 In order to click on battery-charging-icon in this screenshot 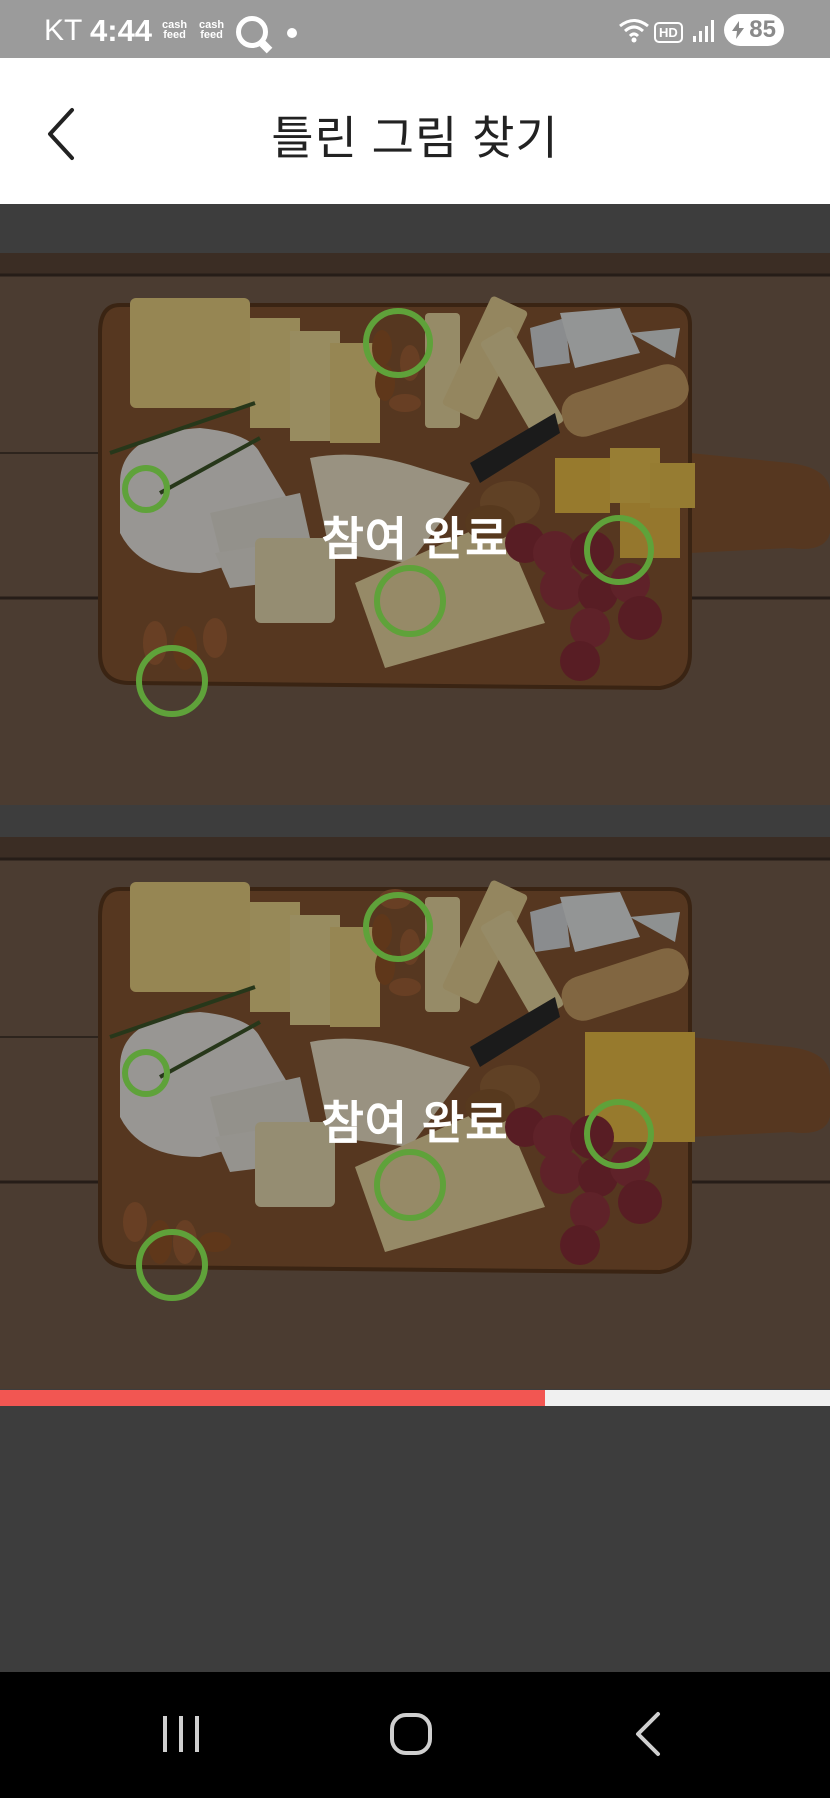, I will do `click(738, 30)`.